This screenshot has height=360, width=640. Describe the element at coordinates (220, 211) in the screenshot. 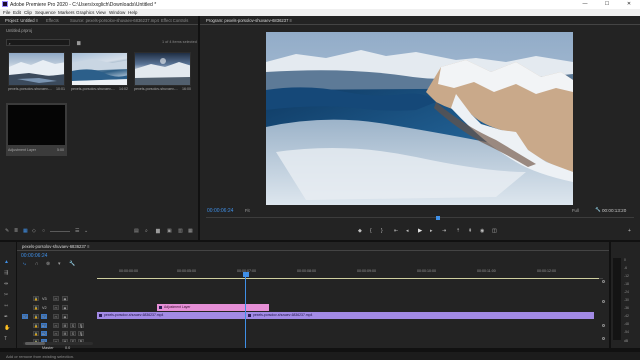

I see `playhead-timecode: 00:00:06:24` at that location.